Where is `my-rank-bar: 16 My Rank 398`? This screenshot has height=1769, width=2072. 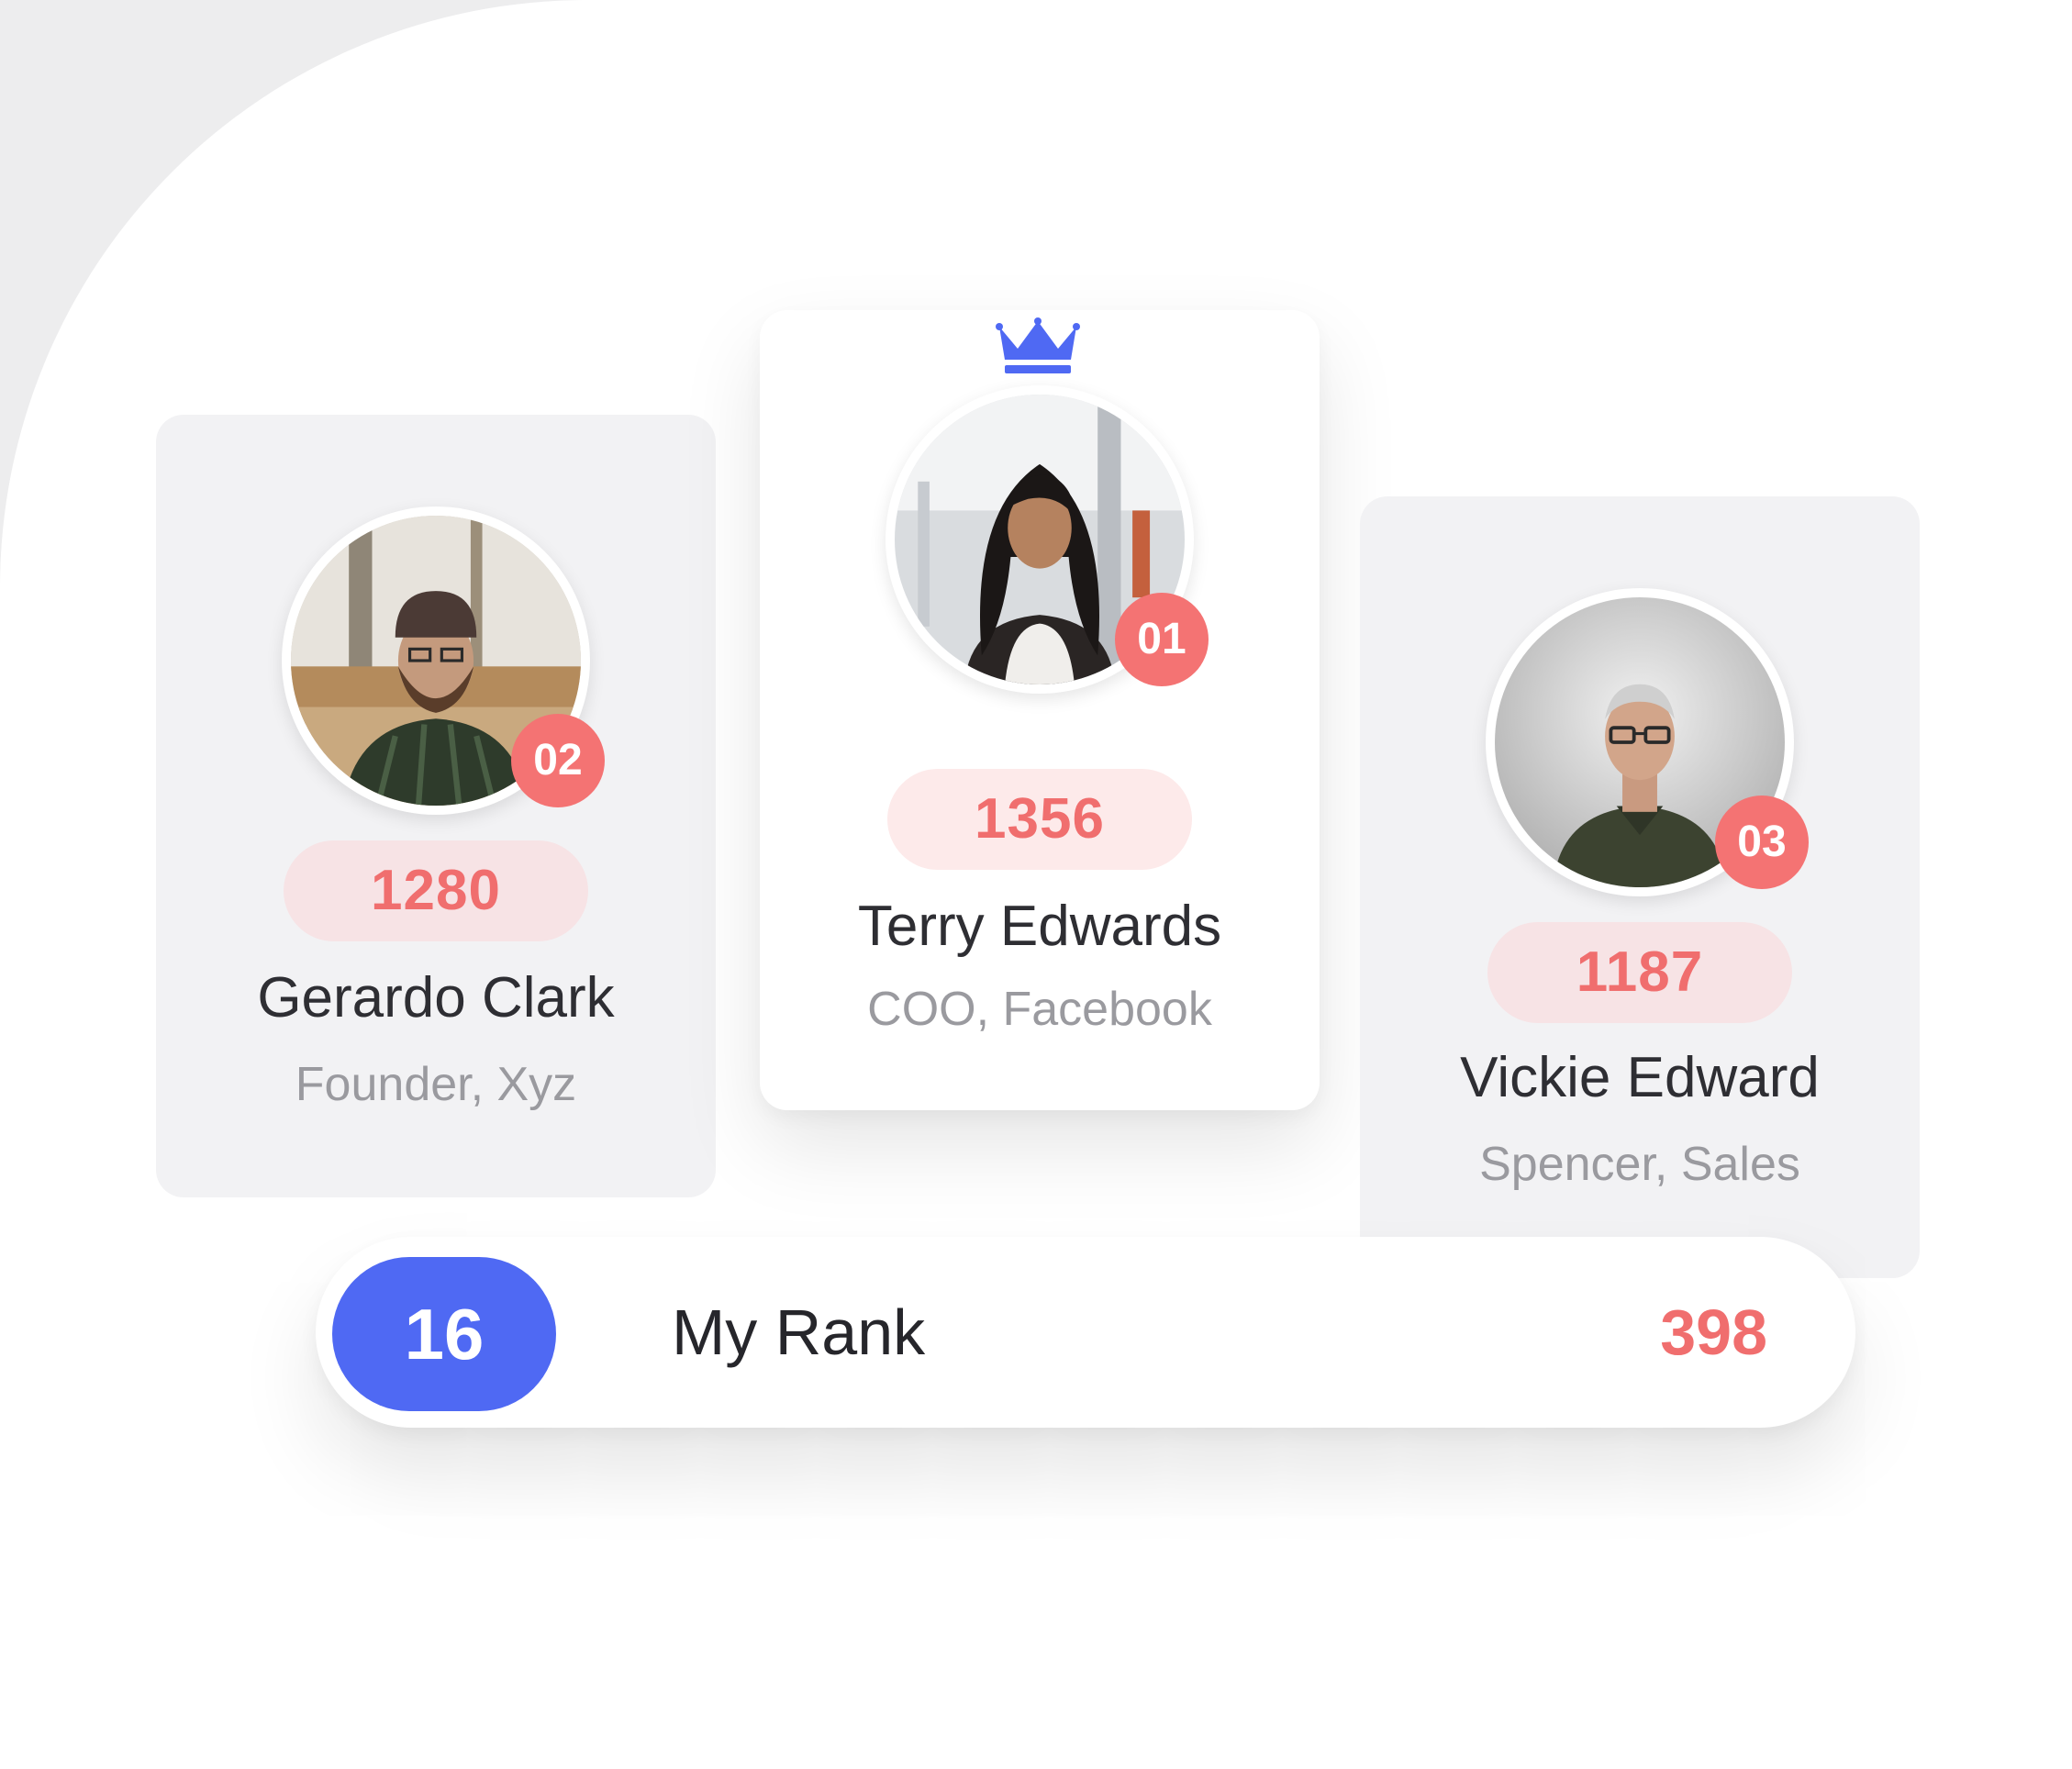
my-rank-bar: 16 My Rank 398 is located at coordinates (1085, 1332).